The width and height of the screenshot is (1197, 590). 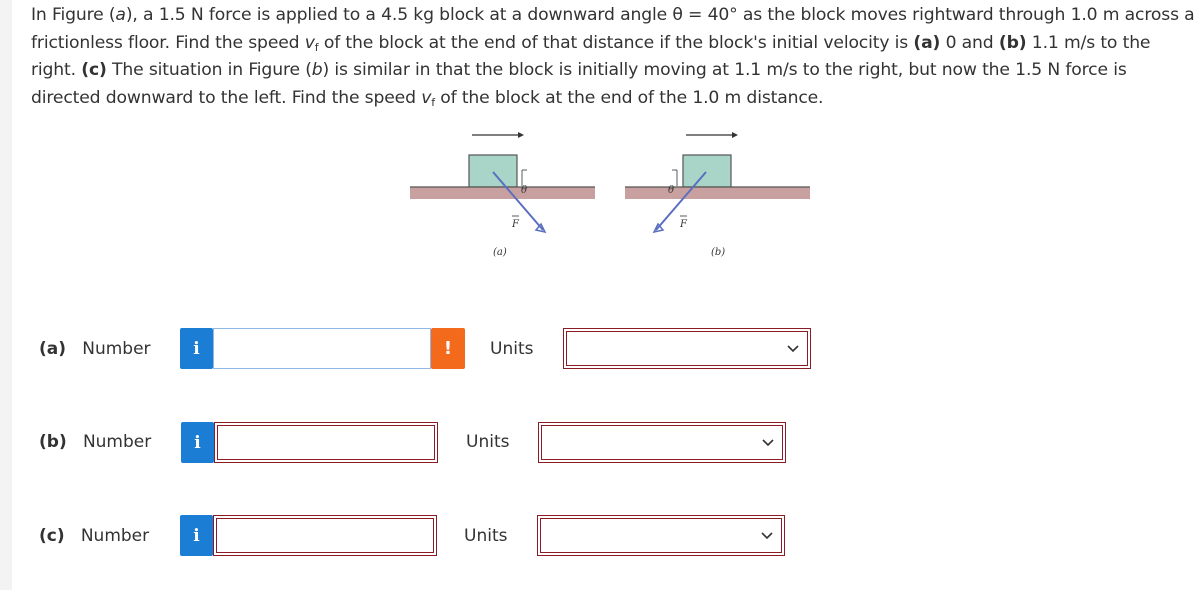 What do you see at coordinates (53, 442) in the screenshot?
I see `part-label: (b)` at bounding box center [53, 442].